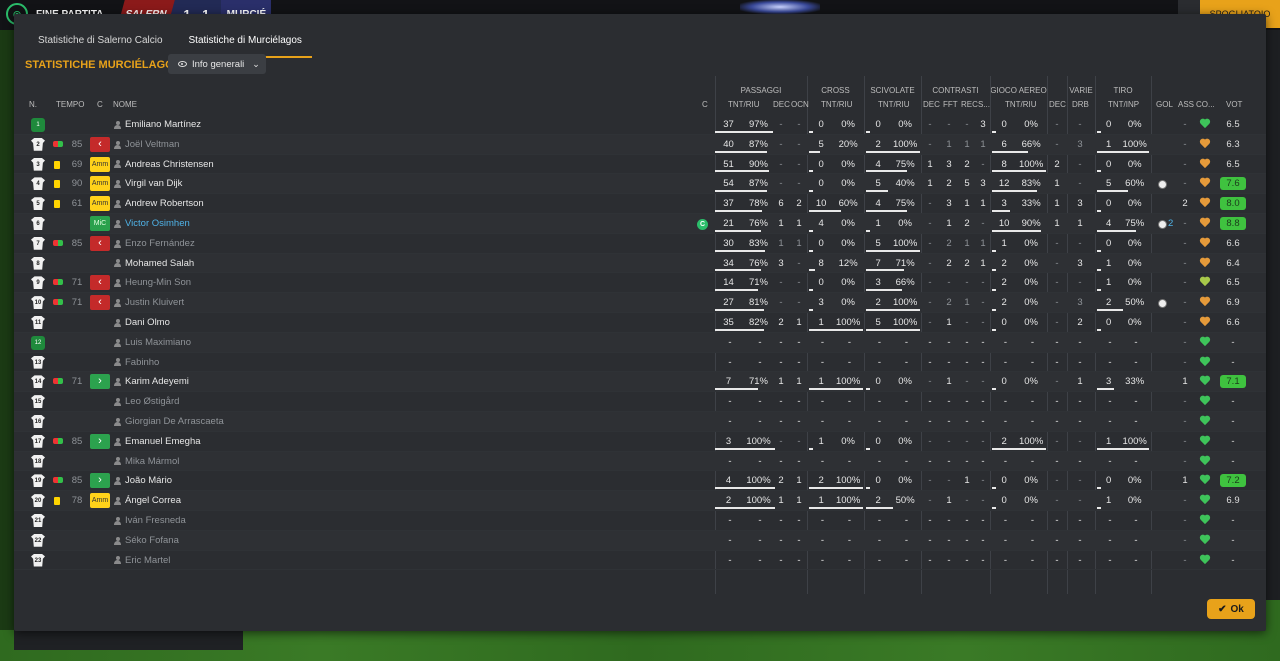 The image size is (1280, 661). Describe the element at coordinates (33, 107) in the screenshot. I see `column-header-n: N.` at that location.